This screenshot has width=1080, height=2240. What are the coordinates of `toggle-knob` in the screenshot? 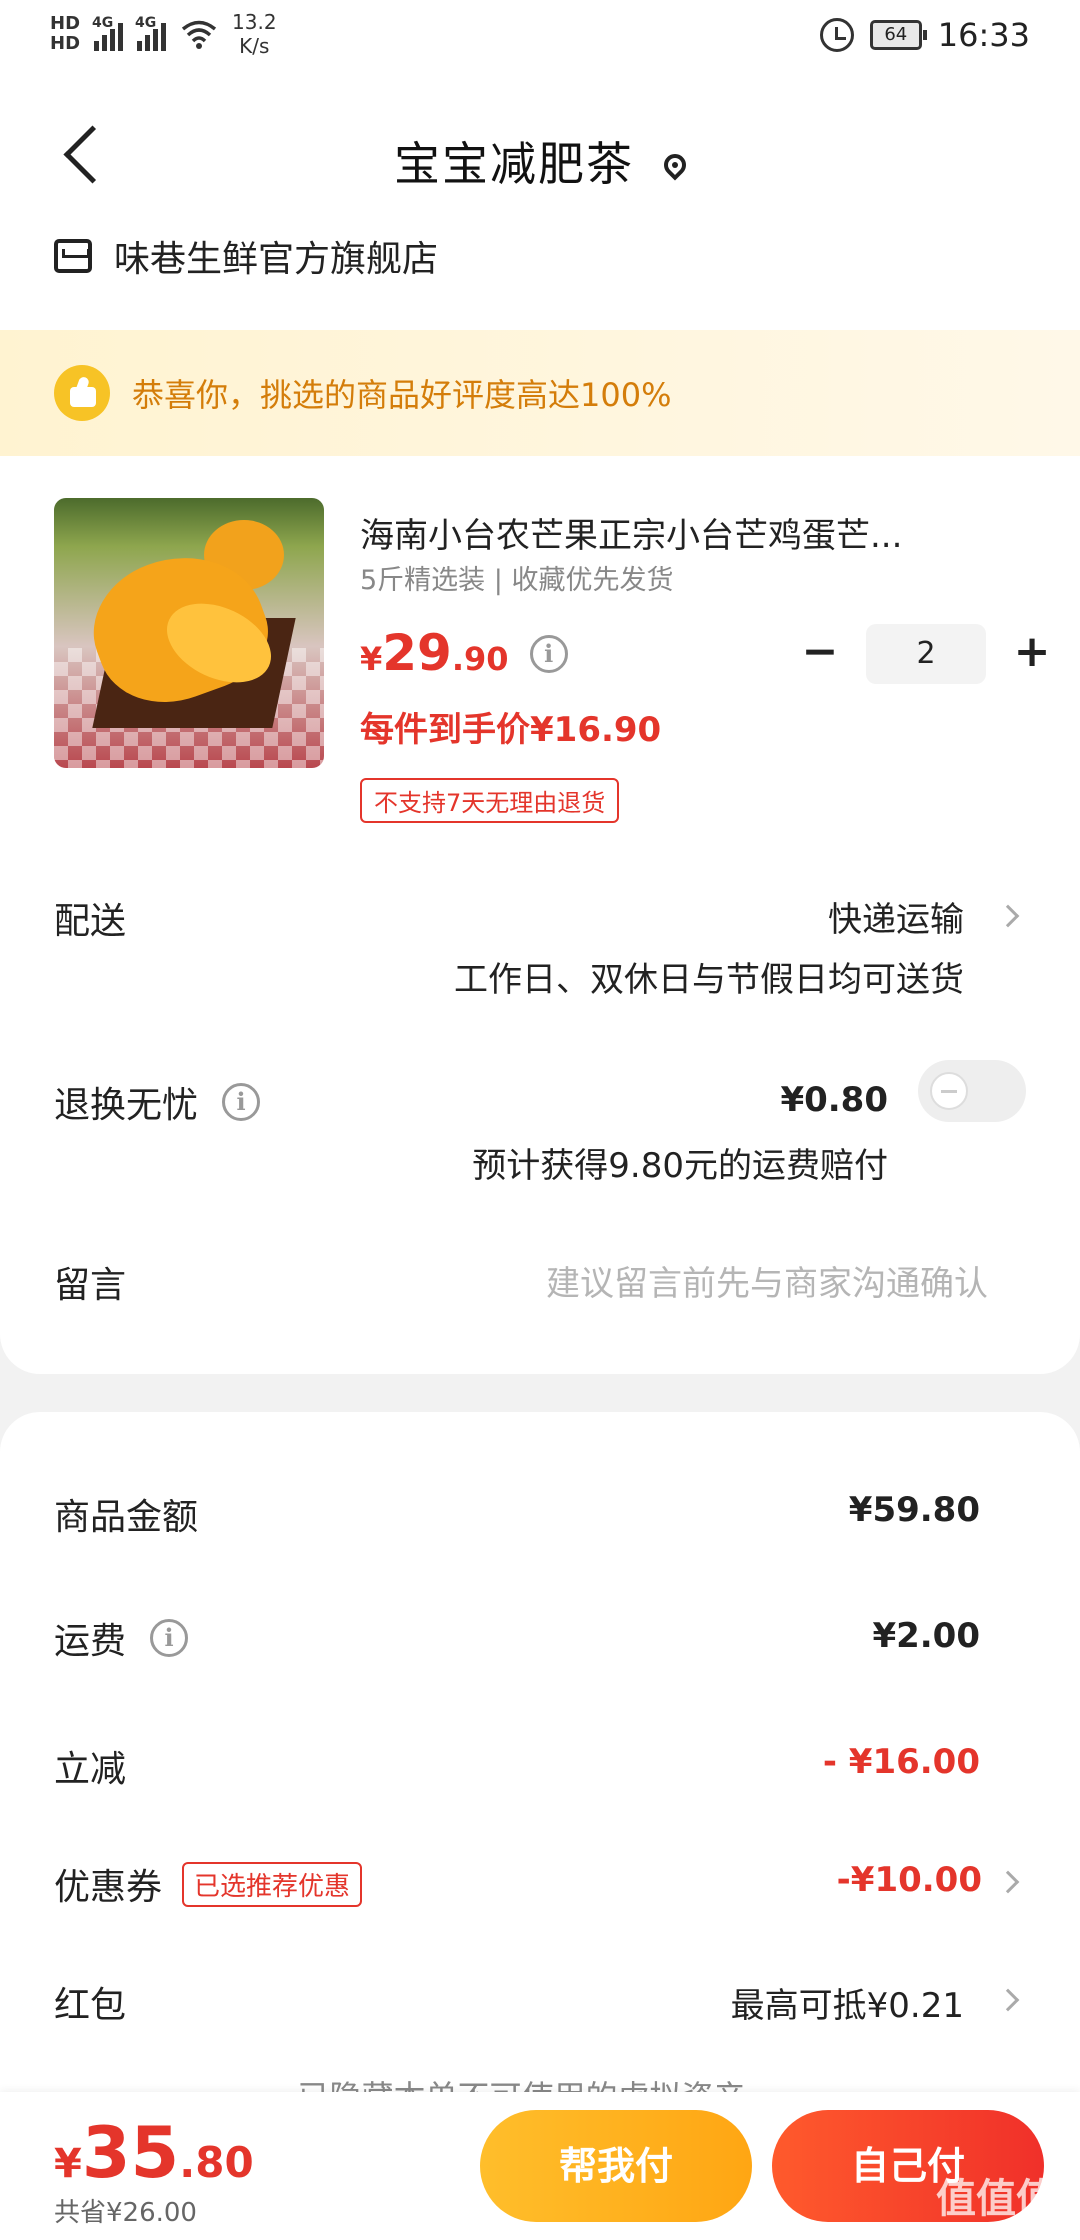 It's located at (949, 1091).